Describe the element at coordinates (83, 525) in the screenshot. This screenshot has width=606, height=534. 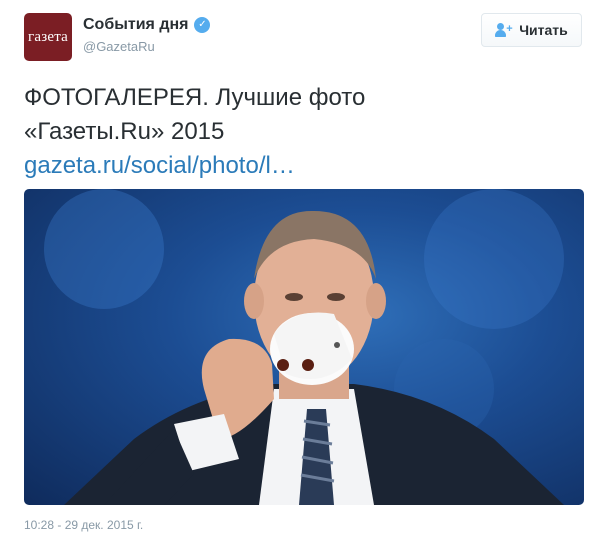
I see `tweet-timestamp: 10:28 - 29 дек. 2015 г.` at that location.